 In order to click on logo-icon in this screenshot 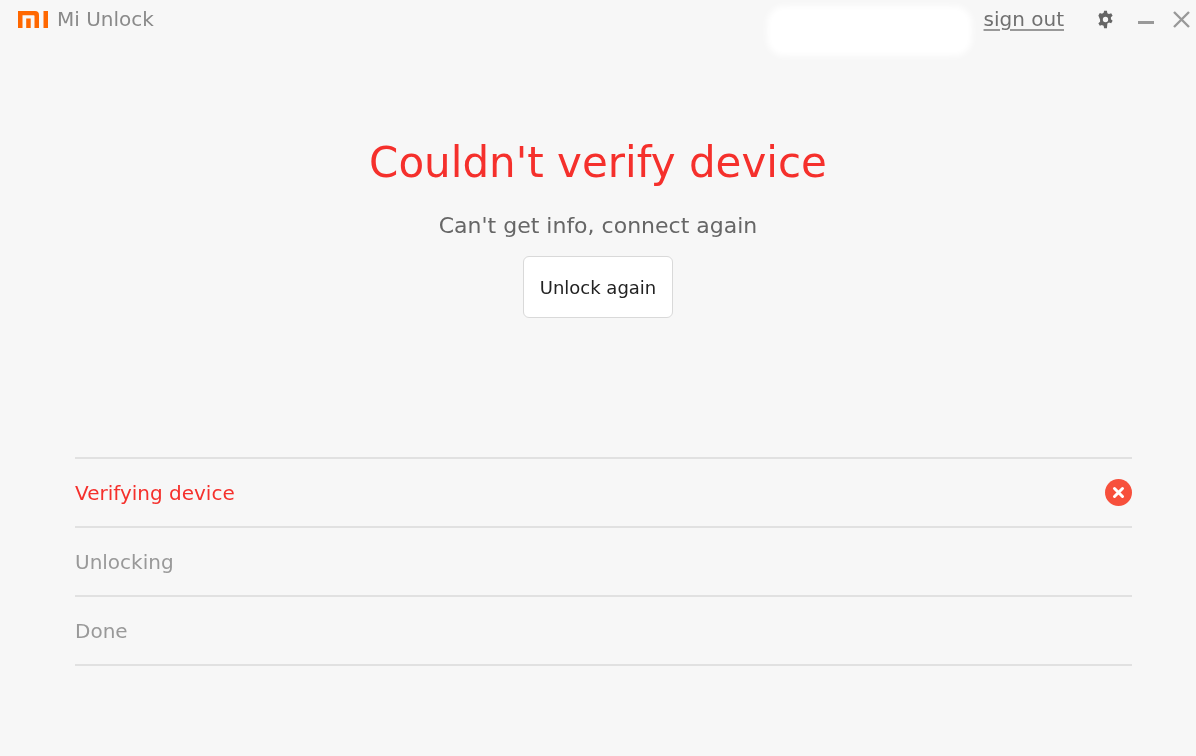, I will do `click(33, 19)`.